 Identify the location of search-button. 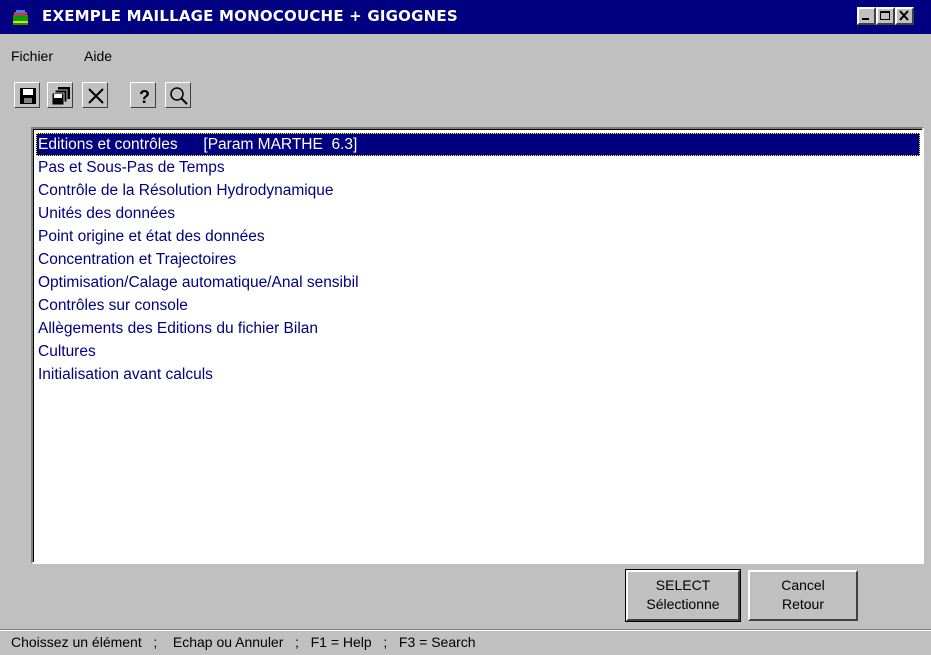
(178, 95).